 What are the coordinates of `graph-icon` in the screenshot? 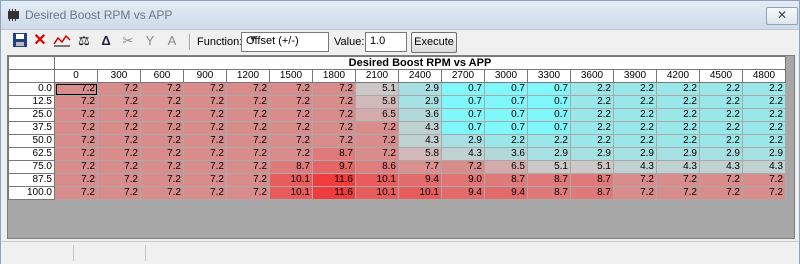 It's located at (62, 41).